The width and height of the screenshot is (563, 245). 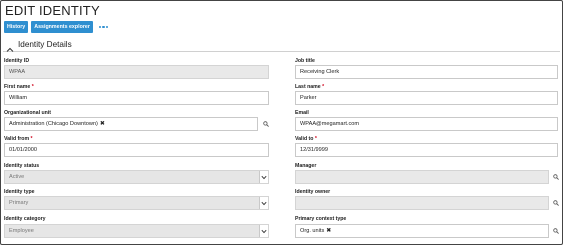 I want to click on identity-id-label: Identity ID, so click(x=17, y=61).